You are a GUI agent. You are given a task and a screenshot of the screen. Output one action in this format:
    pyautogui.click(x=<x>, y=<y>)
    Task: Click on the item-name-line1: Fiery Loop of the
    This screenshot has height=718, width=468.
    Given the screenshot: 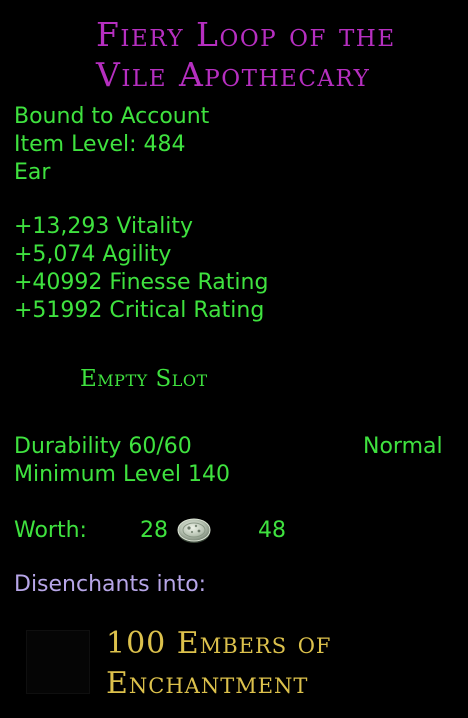 What is the action you would take?
    pyautogui.click(x=246, y=34)
    